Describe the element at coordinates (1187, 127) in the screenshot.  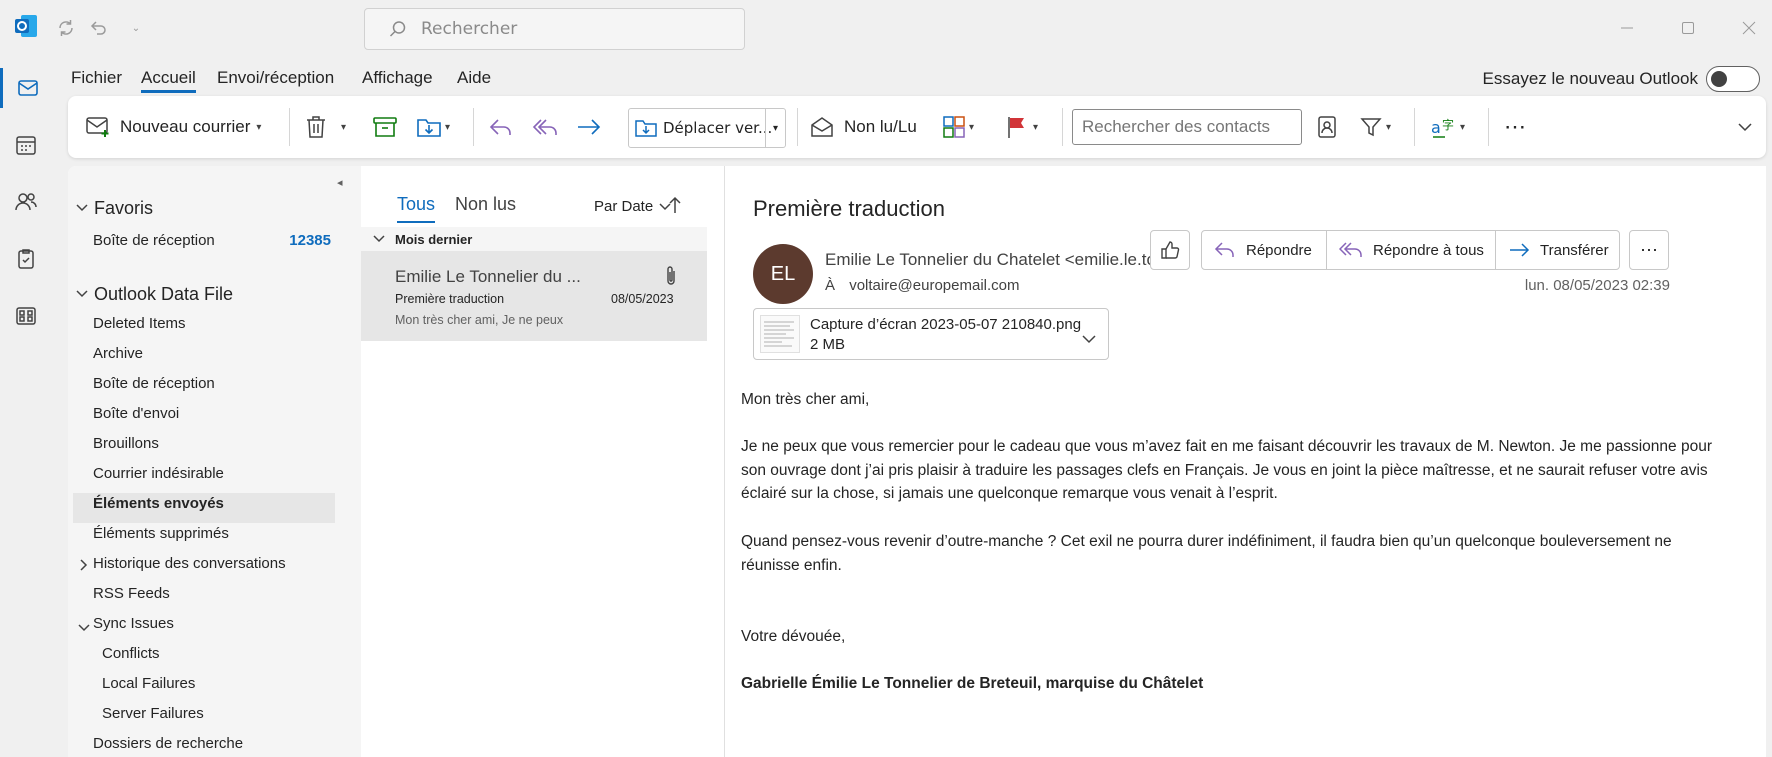
I see `contact-search-input: Rechercher des contacts` at that location.